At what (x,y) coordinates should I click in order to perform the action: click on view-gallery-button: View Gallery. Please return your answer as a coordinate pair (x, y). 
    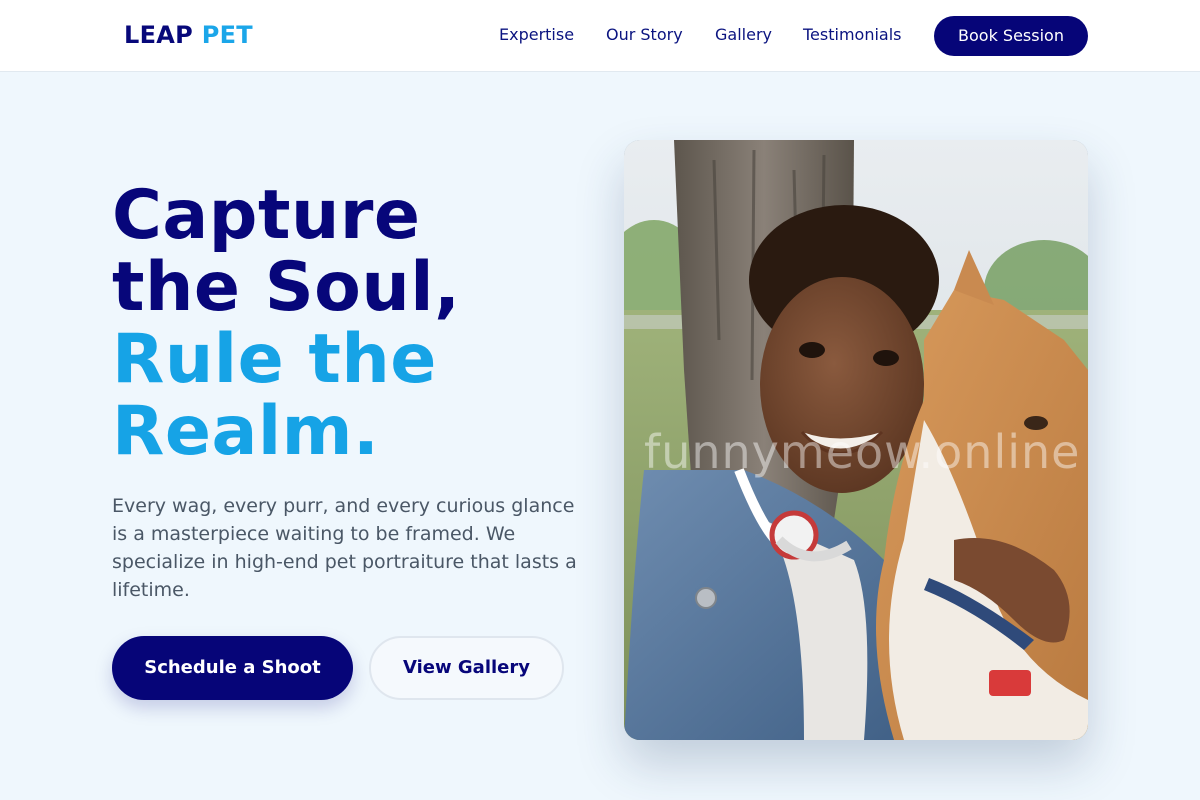
    Looking at the image, I should click on (466, 668).